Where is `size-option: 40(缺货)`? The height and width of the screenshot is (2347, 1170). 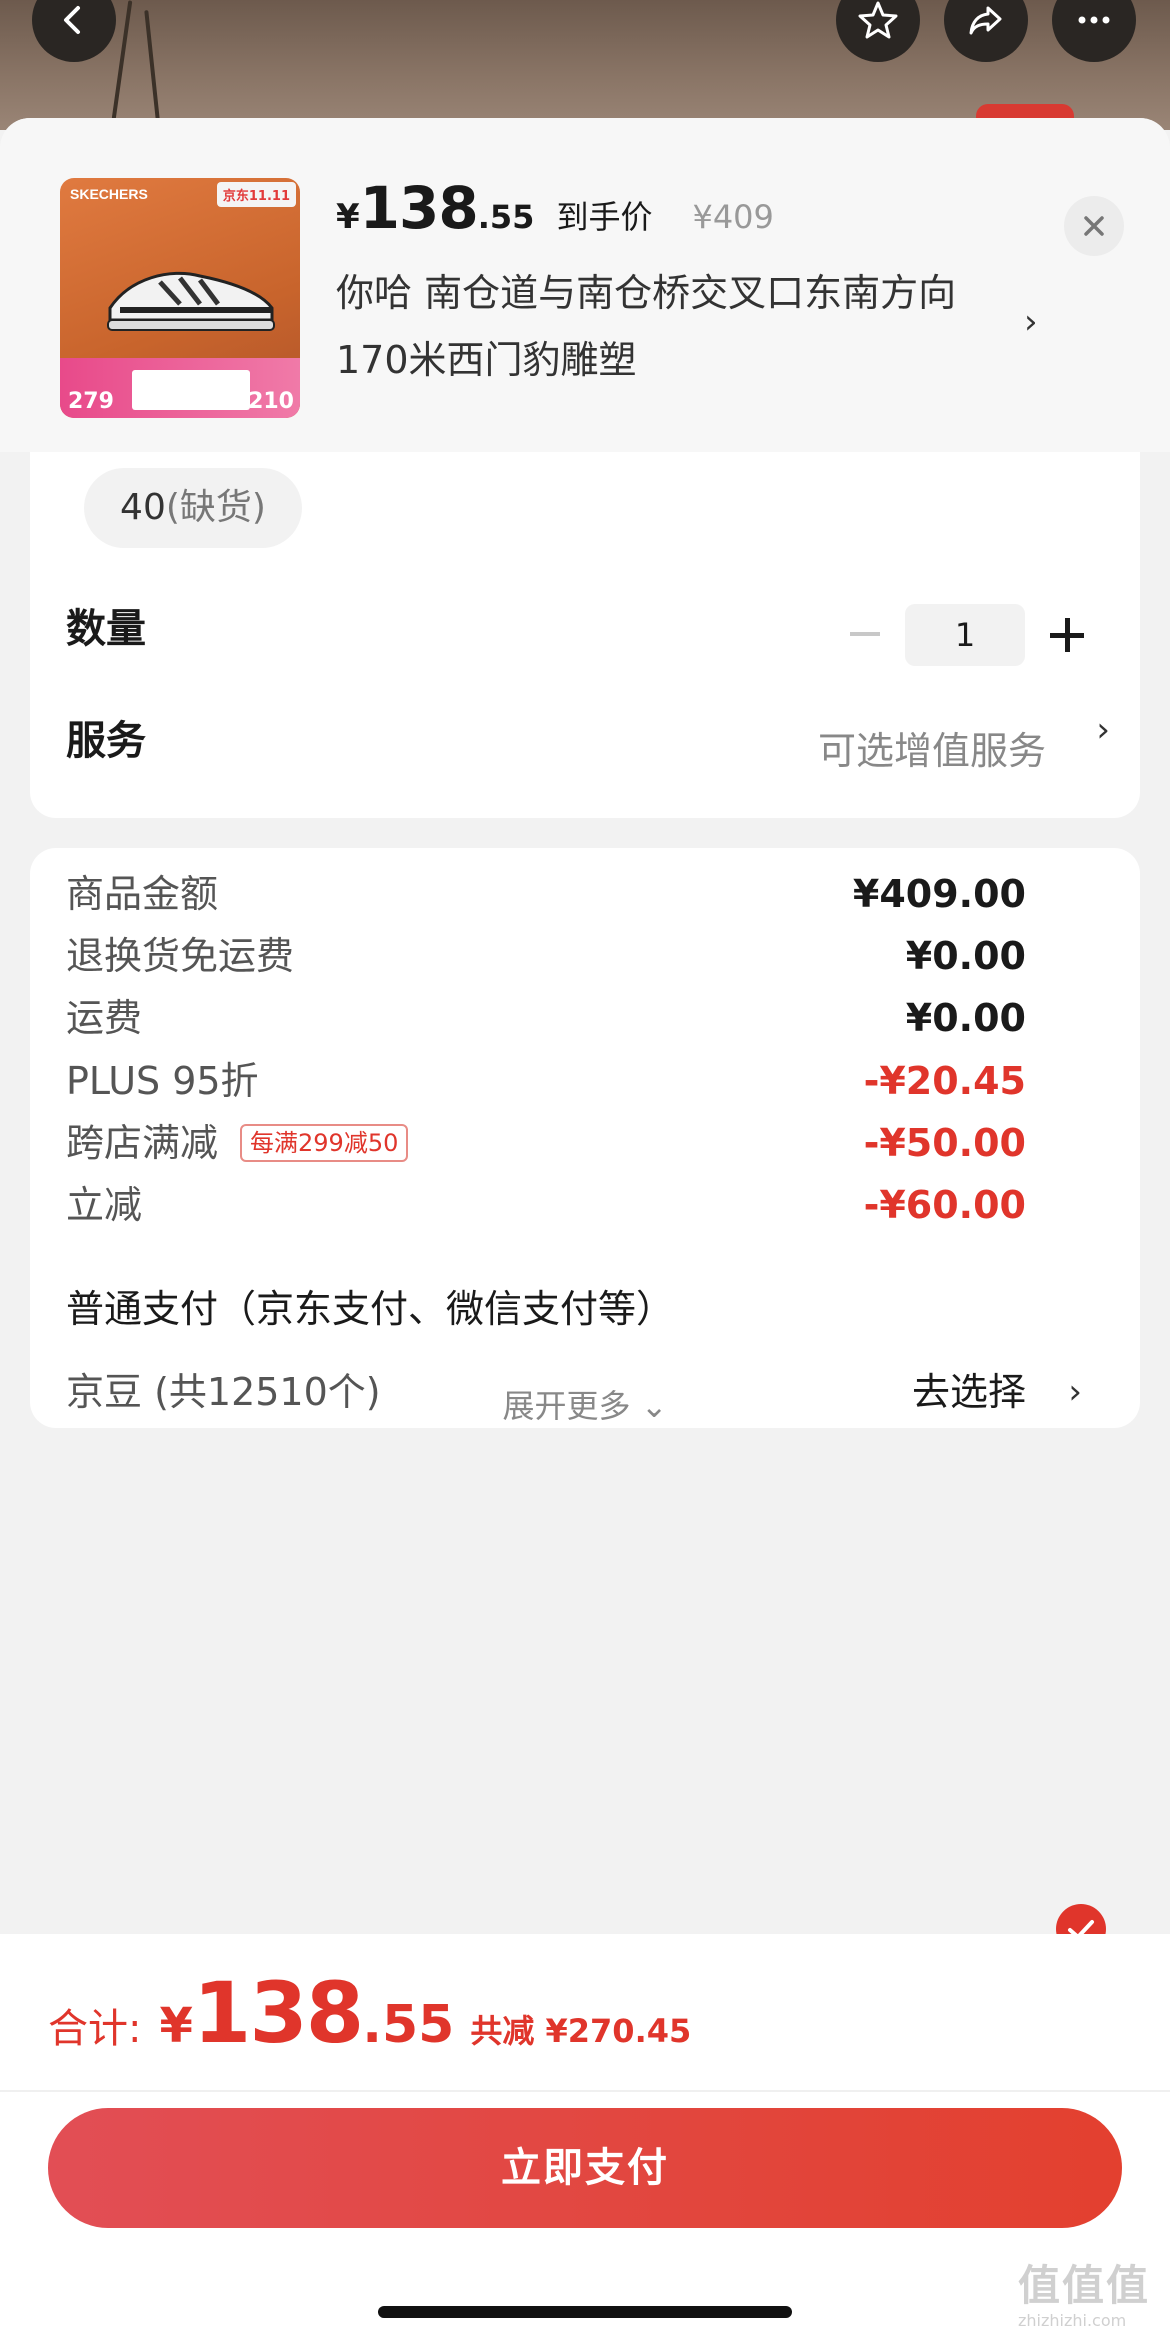 size-option: 40(缺货) is located at coordinates (193, 508).